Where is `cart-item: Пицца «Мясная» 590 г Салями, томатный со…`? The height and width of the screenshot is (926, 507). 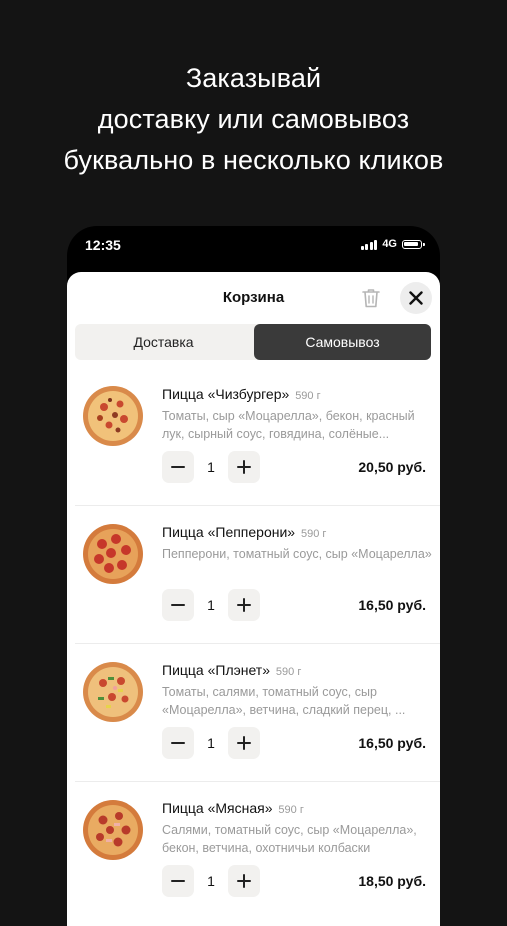
cart-item: Пицца «Мясная» 590 г Салями, томатный со… is located at coordinates (253, 851).